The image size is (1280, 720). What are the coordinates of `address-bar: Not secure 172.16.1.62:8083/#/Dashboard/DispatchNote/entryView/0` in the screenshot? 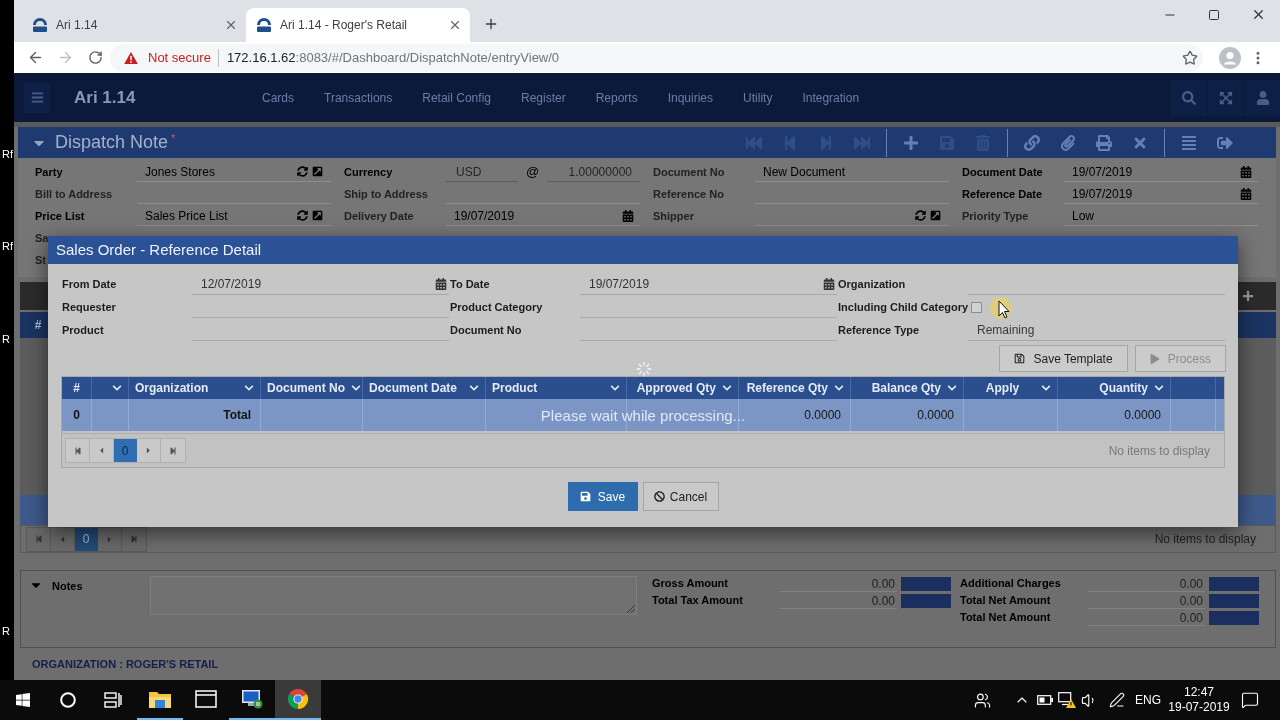 It's located at (656, 57).